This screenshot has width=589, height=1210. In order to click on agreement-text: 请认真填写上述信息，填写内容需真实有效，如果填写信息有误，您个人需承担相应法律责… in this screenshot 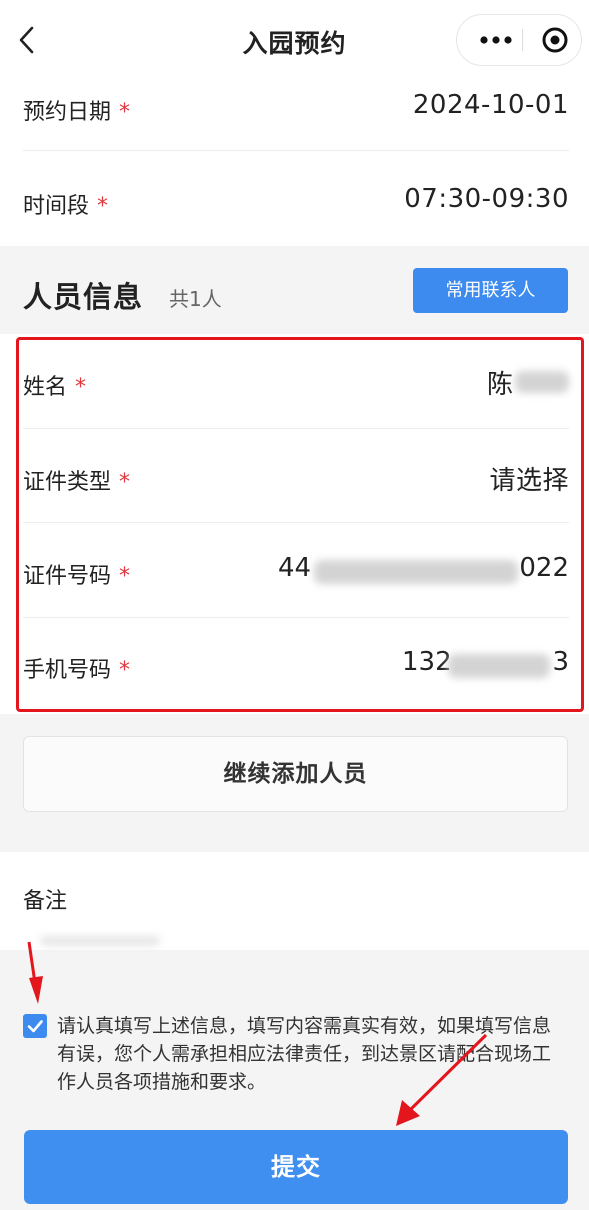, I will do `click(304, 1054)`.